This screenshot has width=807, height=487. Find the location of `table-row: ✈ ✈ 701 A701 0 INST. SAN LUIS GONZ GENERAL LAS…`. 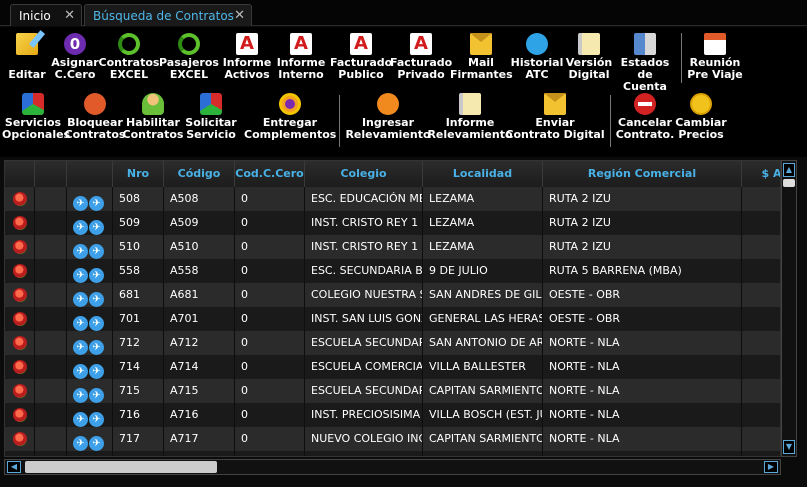

table-row: ✈ ✈ 701 A701 0 INST. SAN LUIS GONZ GENERAL LAS… is located at coordinates (392, 319).